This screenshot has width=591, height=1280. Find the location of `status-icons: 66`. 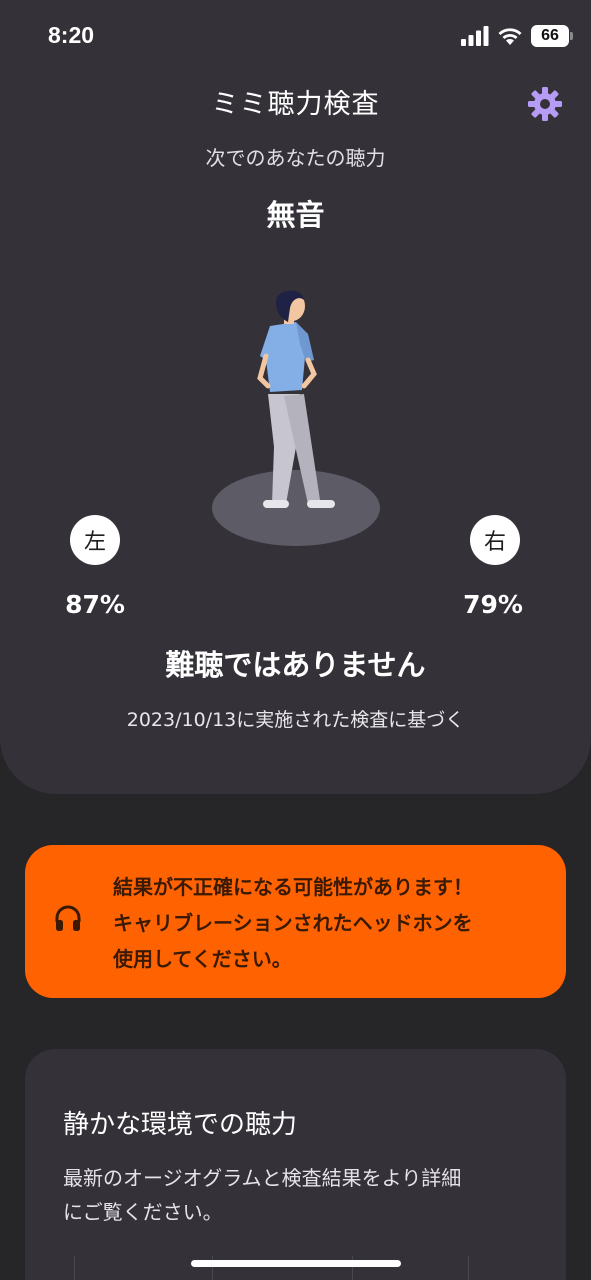

status-icons: 66 is located at coordinates (517, 36).